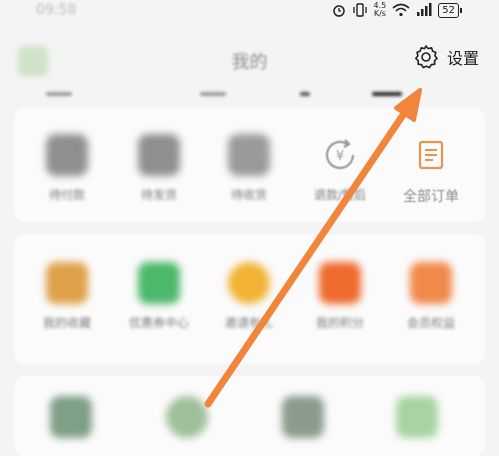 The image size is (499, 456). What do you see at coordinates (430, 323) in the screenshot?
I see `service-item-label: 会员权益` at bounding box center [430, 323].